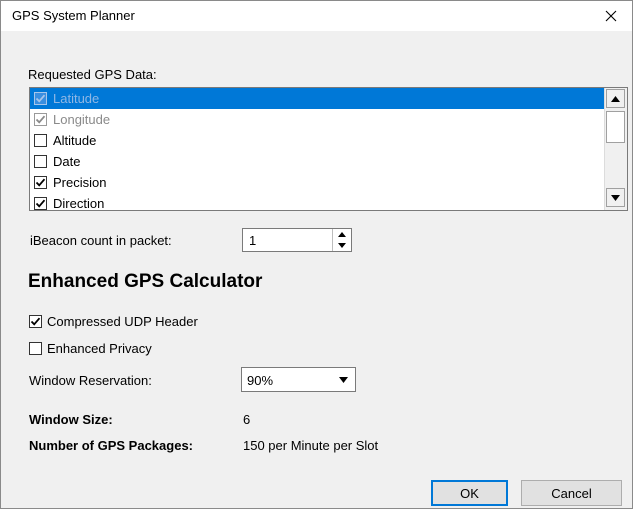  What do you see at coordinates (73, 15) in the screenshot?
I see `window-title: GPS System Planner` at bounding box center [73, 15].